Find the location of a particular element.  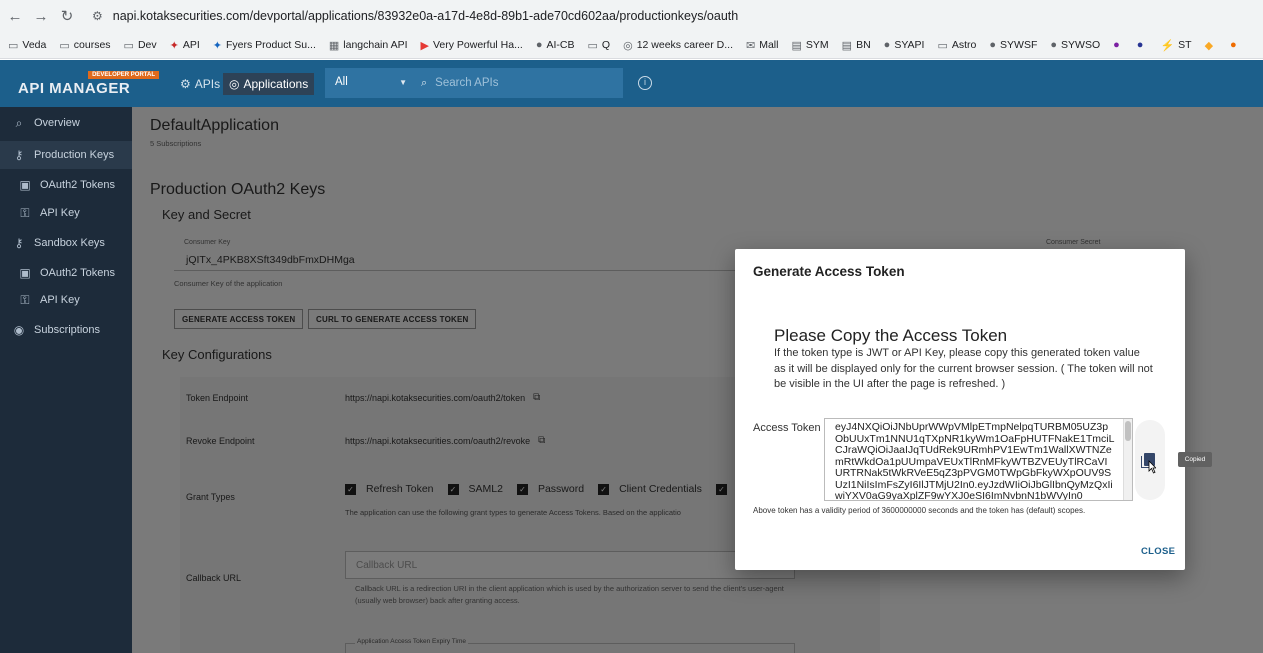

applications-nav-button: ◎ Applications is located at coordinates (269, 84).